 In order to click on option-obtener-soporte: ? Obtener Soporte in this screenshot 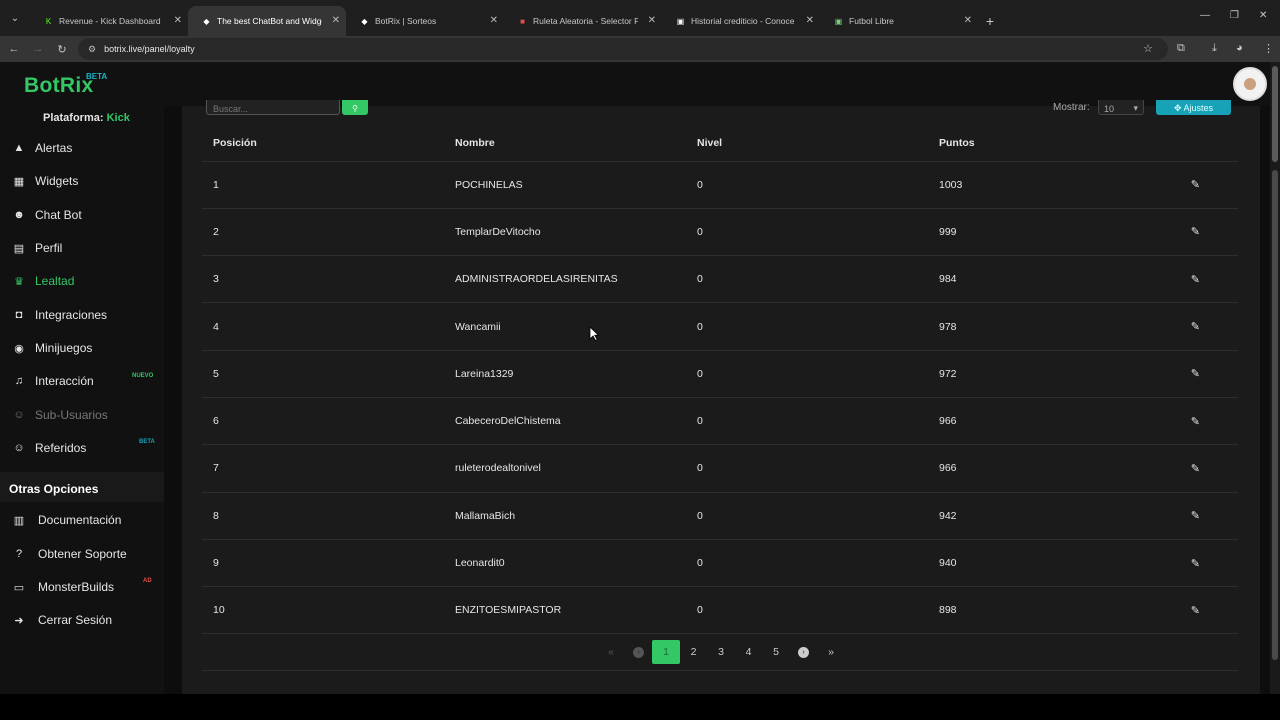, I will do `click(82, 554)`.